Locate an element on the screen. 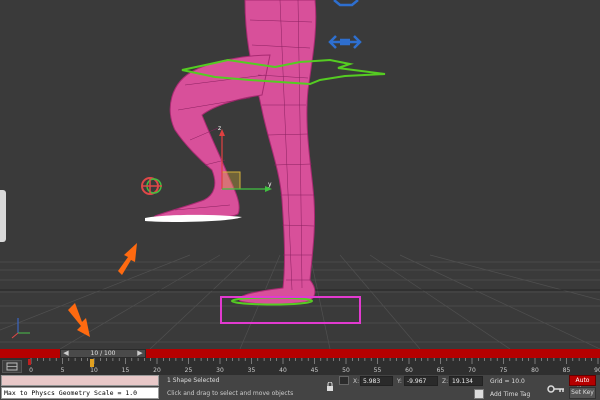 This screenshot has width=600, height=400. z-coordinate-field: 19.134 is located at coordinates (466, 381).